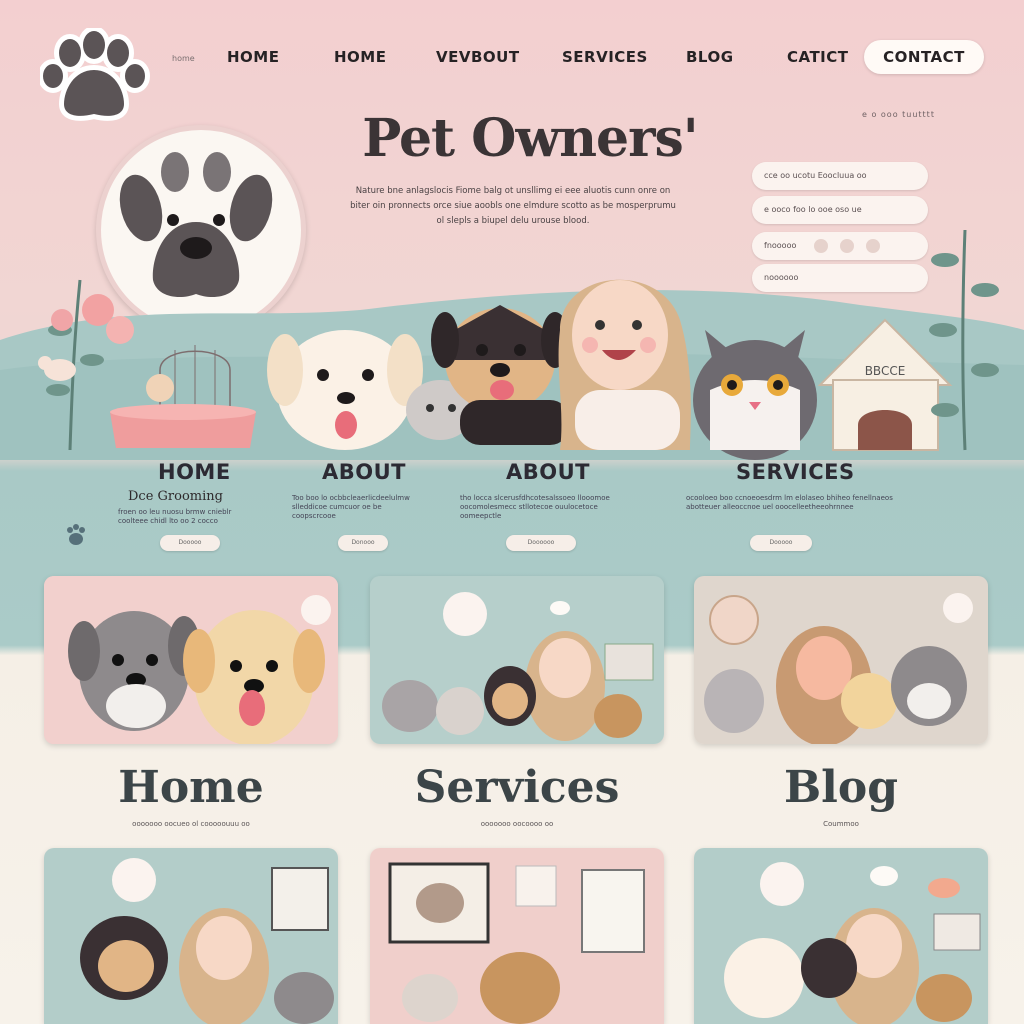 The image size is (1024, 1024). What do you see at coordinates (898, 114) in the screenshot?
I see `corner-note: e o ooo tuutttt` at bounding box center [898, 114].